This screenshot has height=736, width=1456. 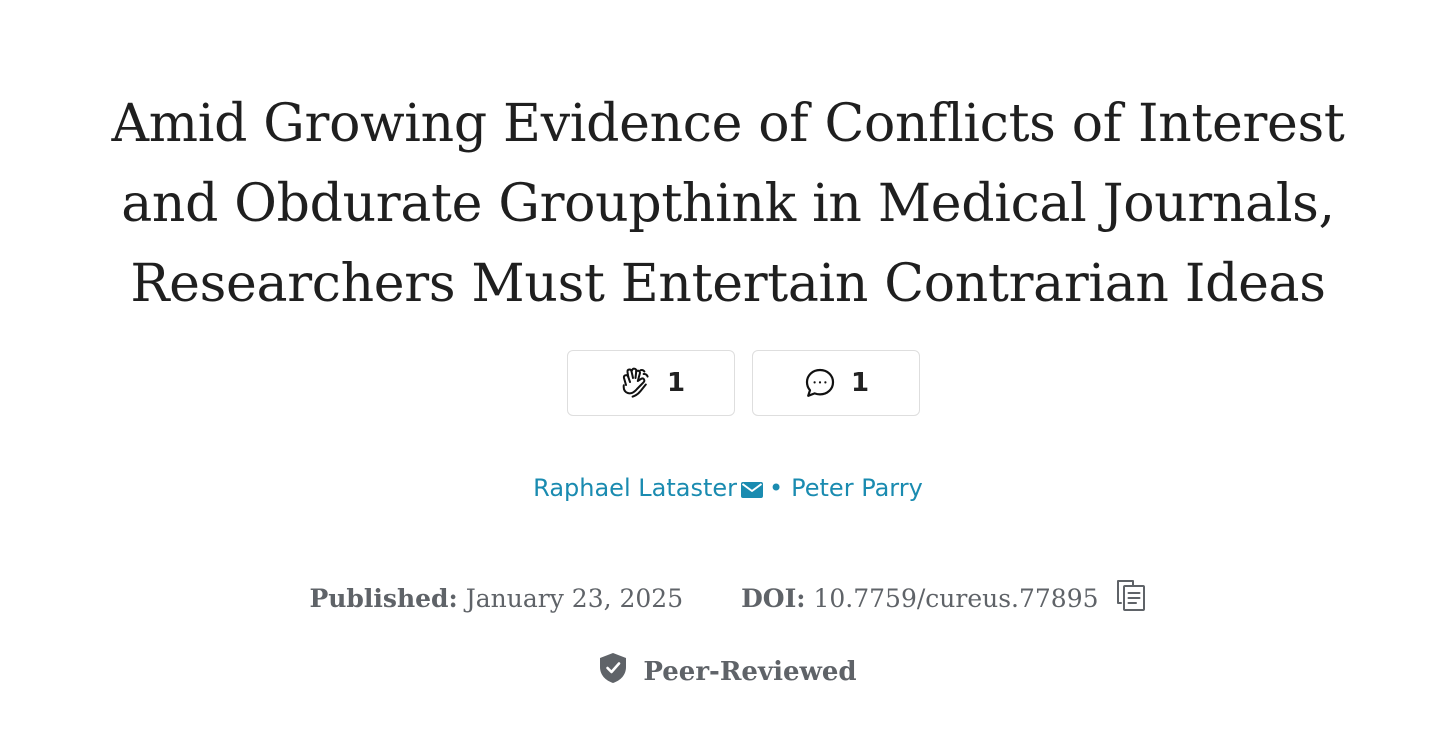 I want to click on author-link-peter-parry: Peter Parry, so click(x=857, y=488).